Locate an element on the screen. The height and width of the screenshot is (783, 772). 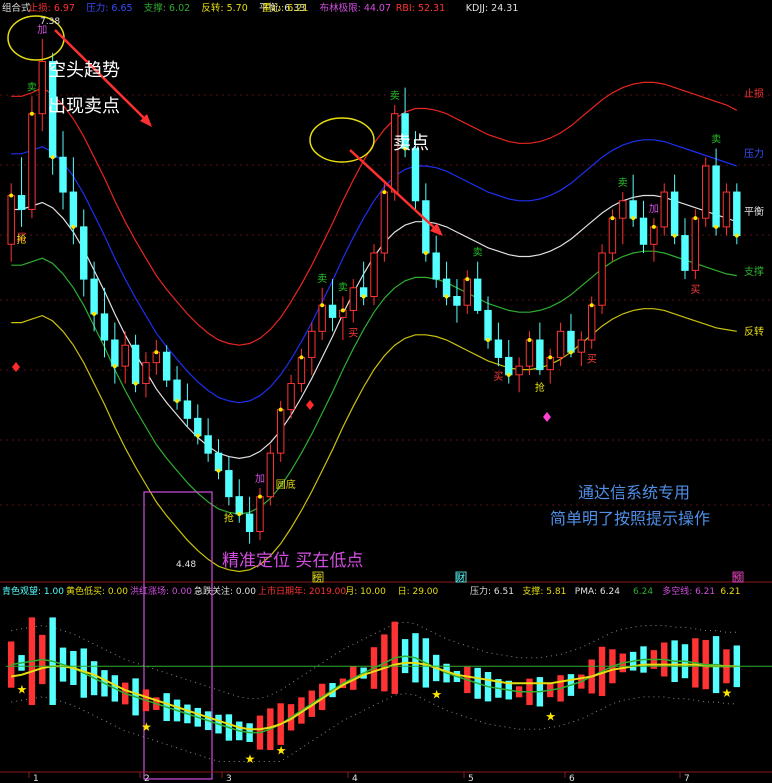
sub-header-item: 急跌关注: 0.00 is located at coordinates (225, 591).